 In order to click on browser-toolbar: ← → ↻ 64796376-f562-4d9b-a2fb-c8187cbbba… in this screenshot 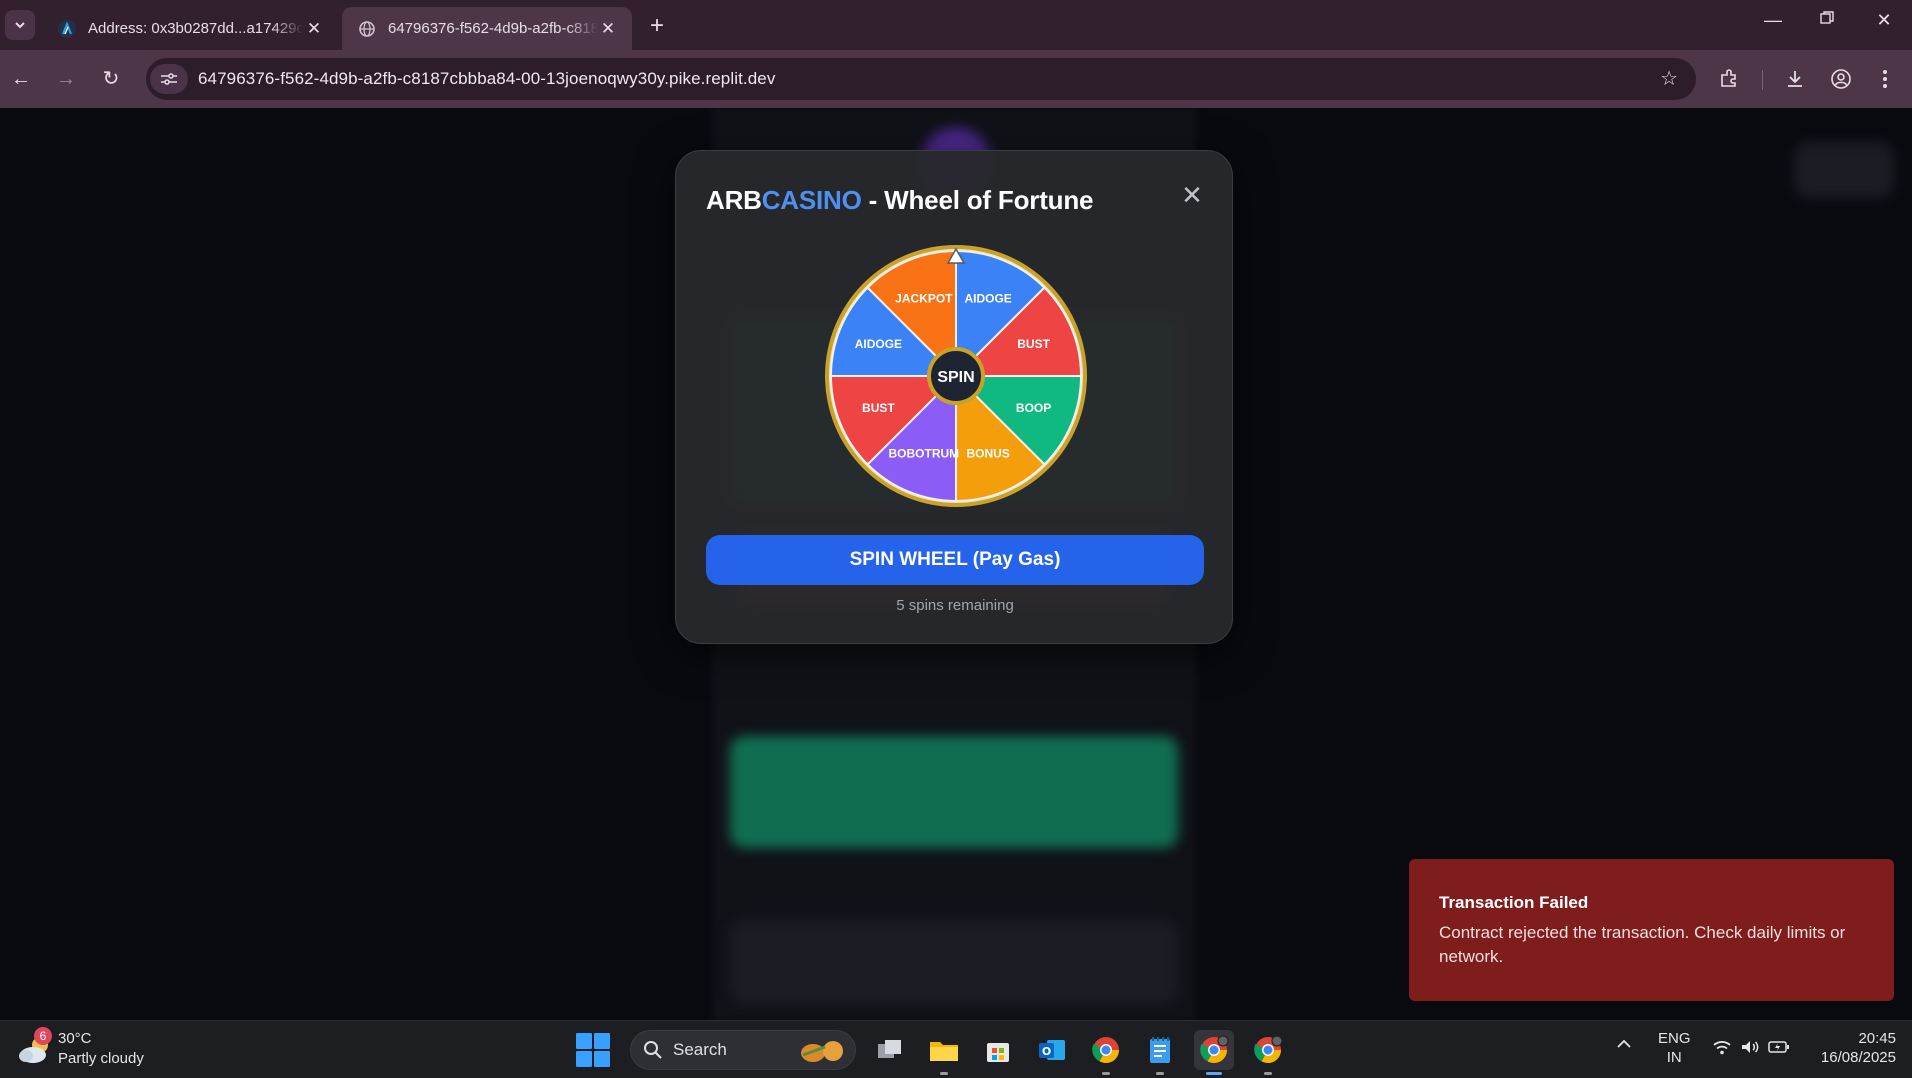, I will do `click(956, 79)`.